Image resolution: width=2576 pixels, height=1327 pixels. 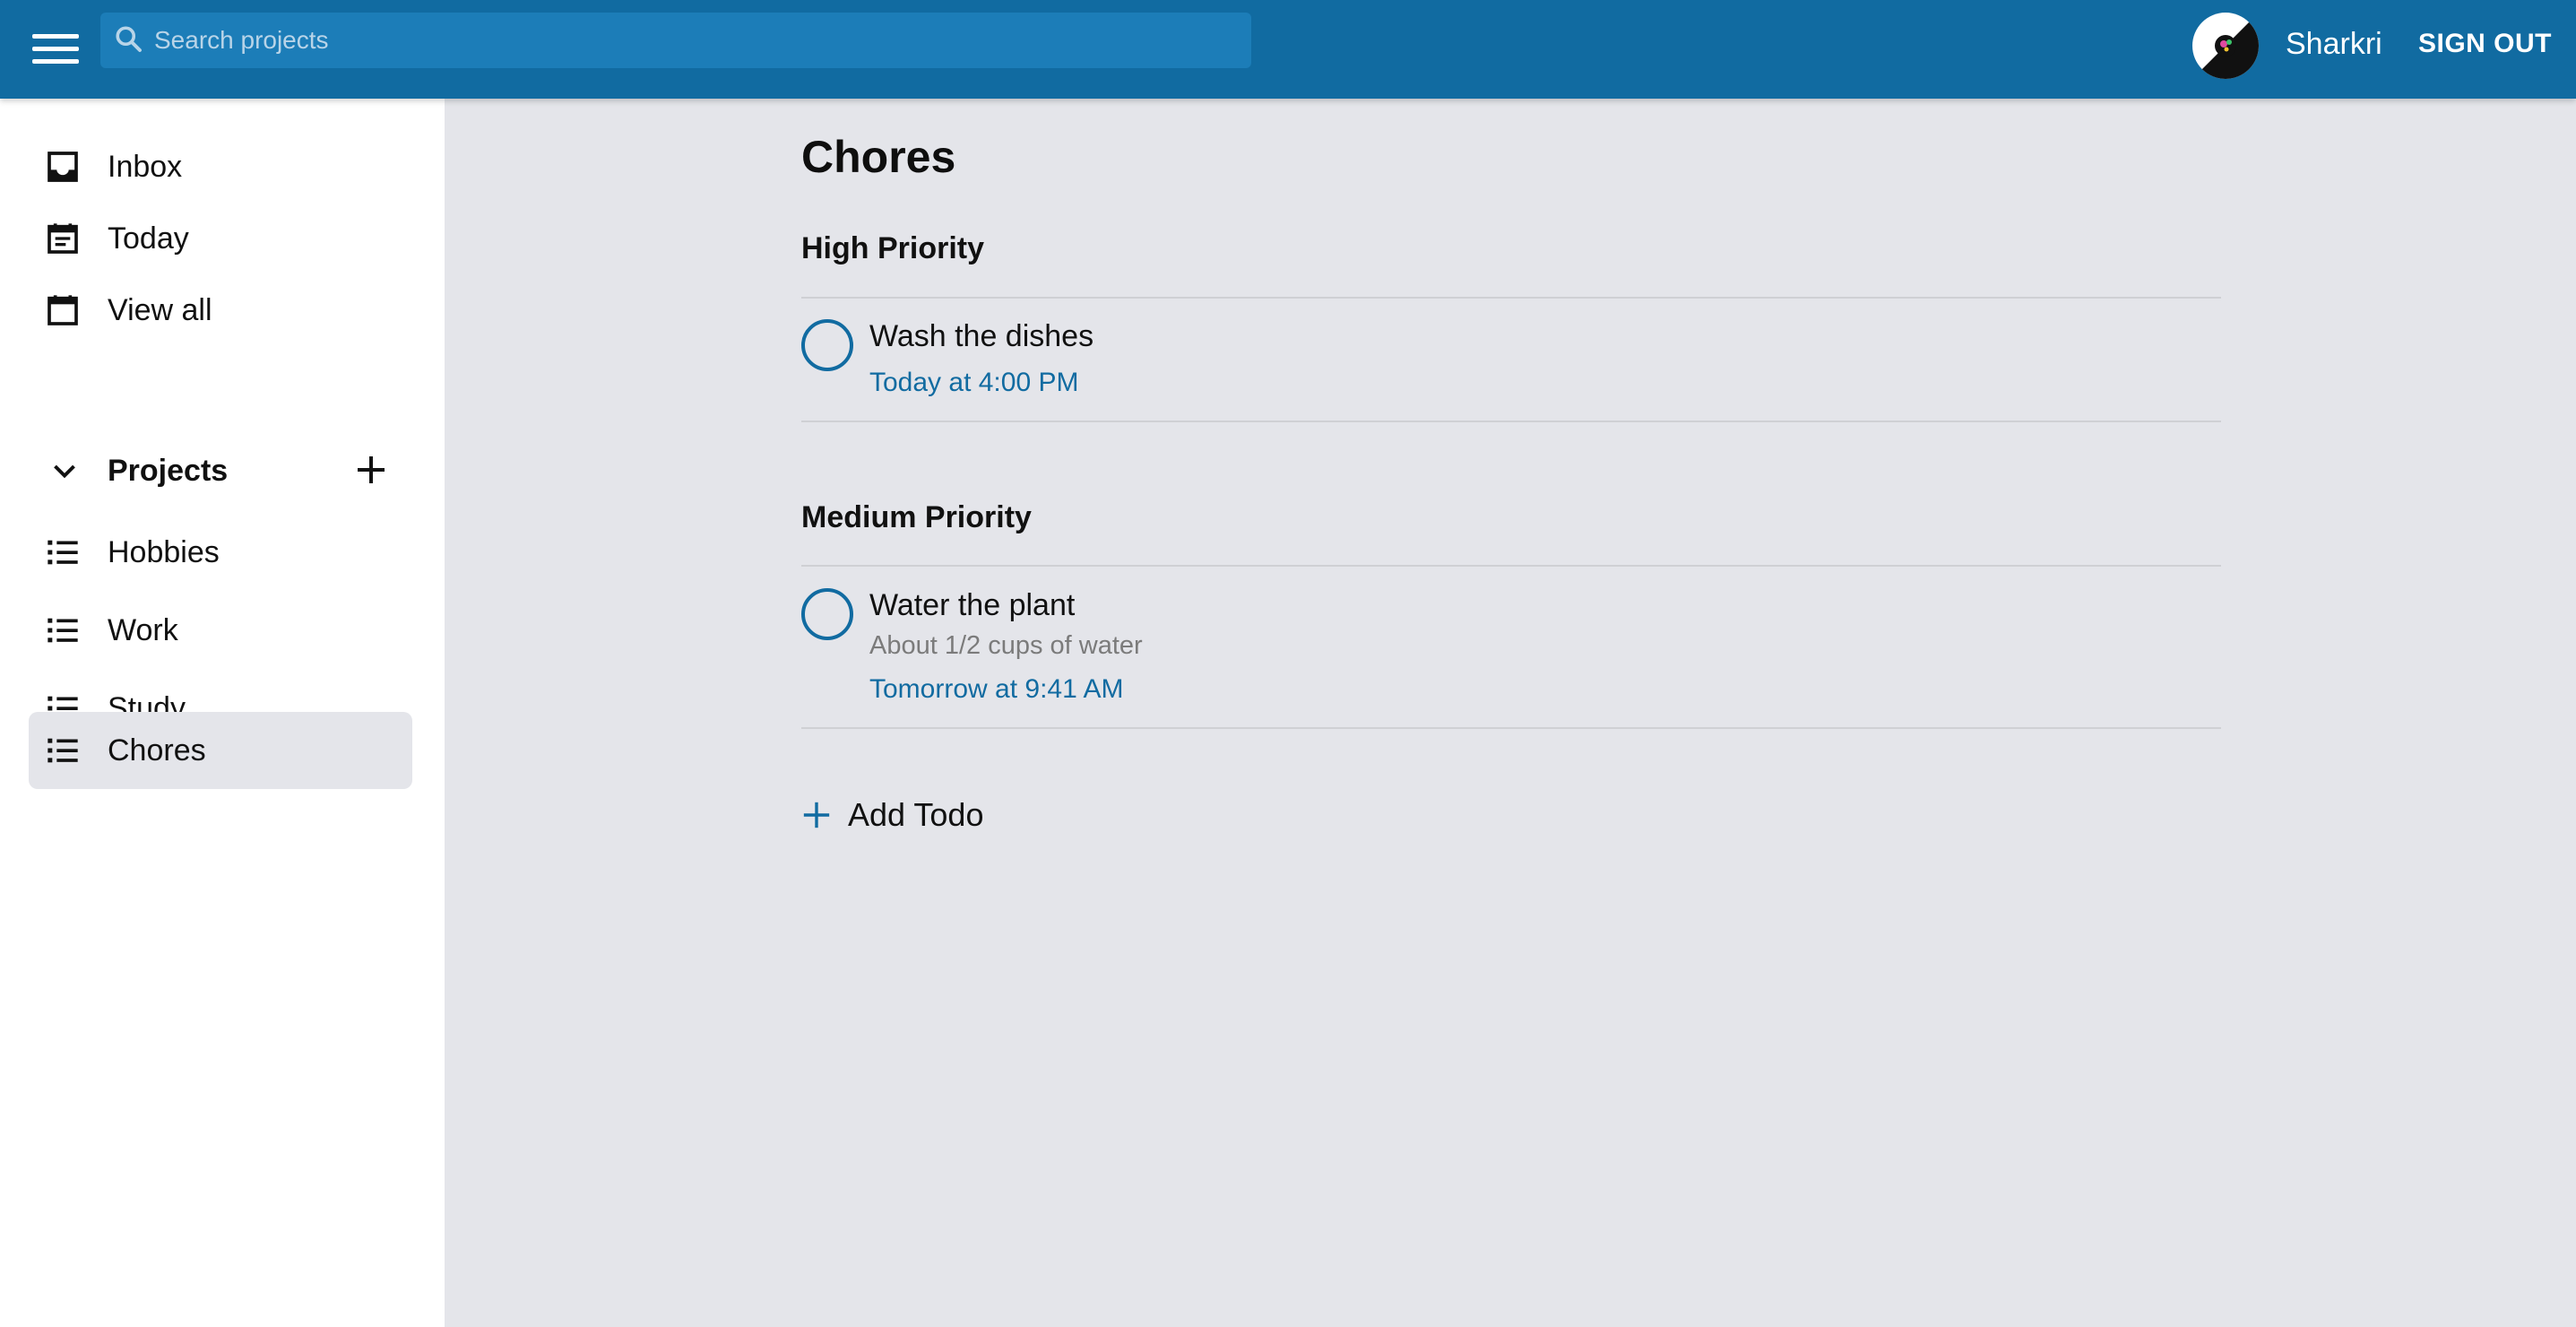 What do you see at coordinates (63, 167) in the screenshot?
I see `inbox-icon` at bounding box center [63, 167].